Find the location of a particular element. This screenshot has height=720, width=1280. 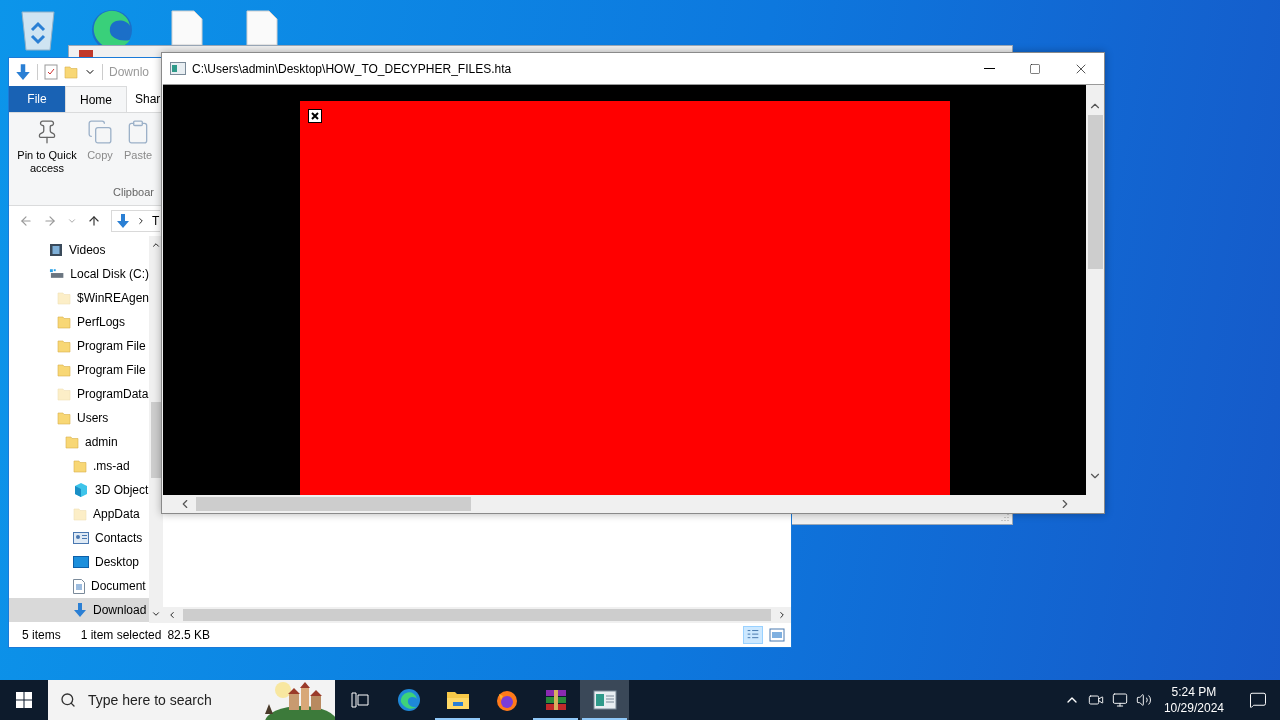

notification-icon is located at coordinates (1258, 700).